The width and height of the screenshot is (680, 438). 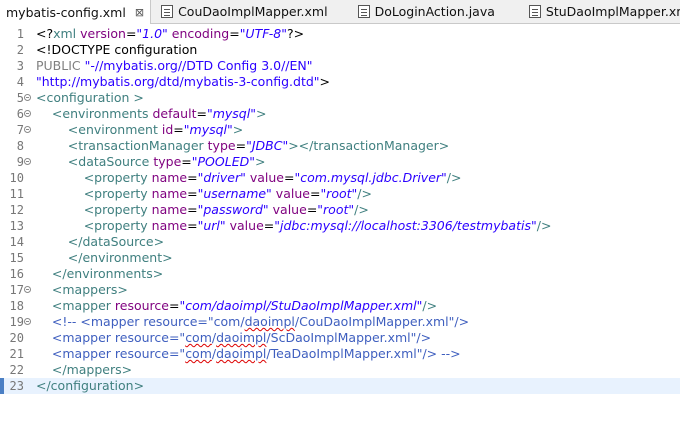 What do you see at coordinates (223, 161) in the screenshot?
I see `code-token: "POOLED"` at bounding box center [223, 161].